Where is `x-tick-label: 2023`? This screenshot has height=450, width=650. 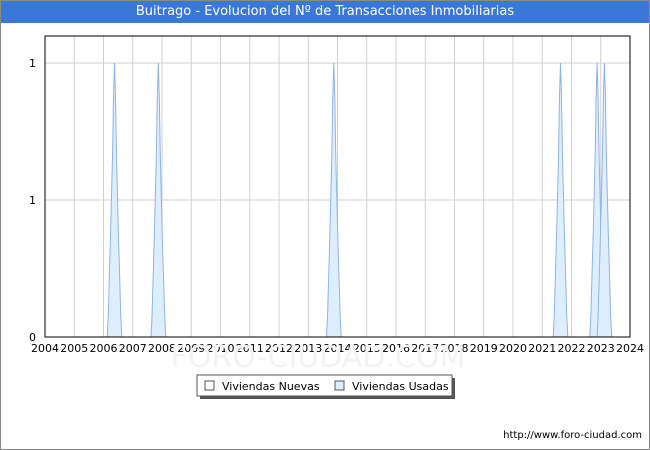
x-tick-label: 2023 is located at coordinates (601, 348).